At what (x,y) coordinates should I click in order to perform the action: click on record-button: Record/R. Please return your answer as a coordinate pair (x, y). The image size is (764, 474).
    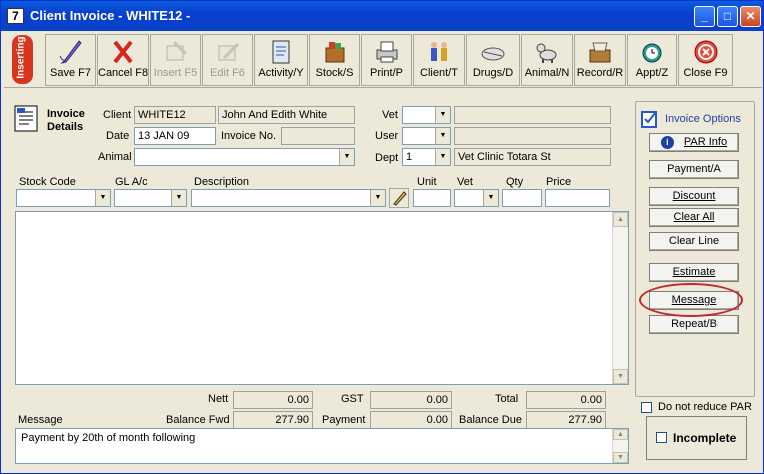
    Looking at the image, I should click on (600, 60).